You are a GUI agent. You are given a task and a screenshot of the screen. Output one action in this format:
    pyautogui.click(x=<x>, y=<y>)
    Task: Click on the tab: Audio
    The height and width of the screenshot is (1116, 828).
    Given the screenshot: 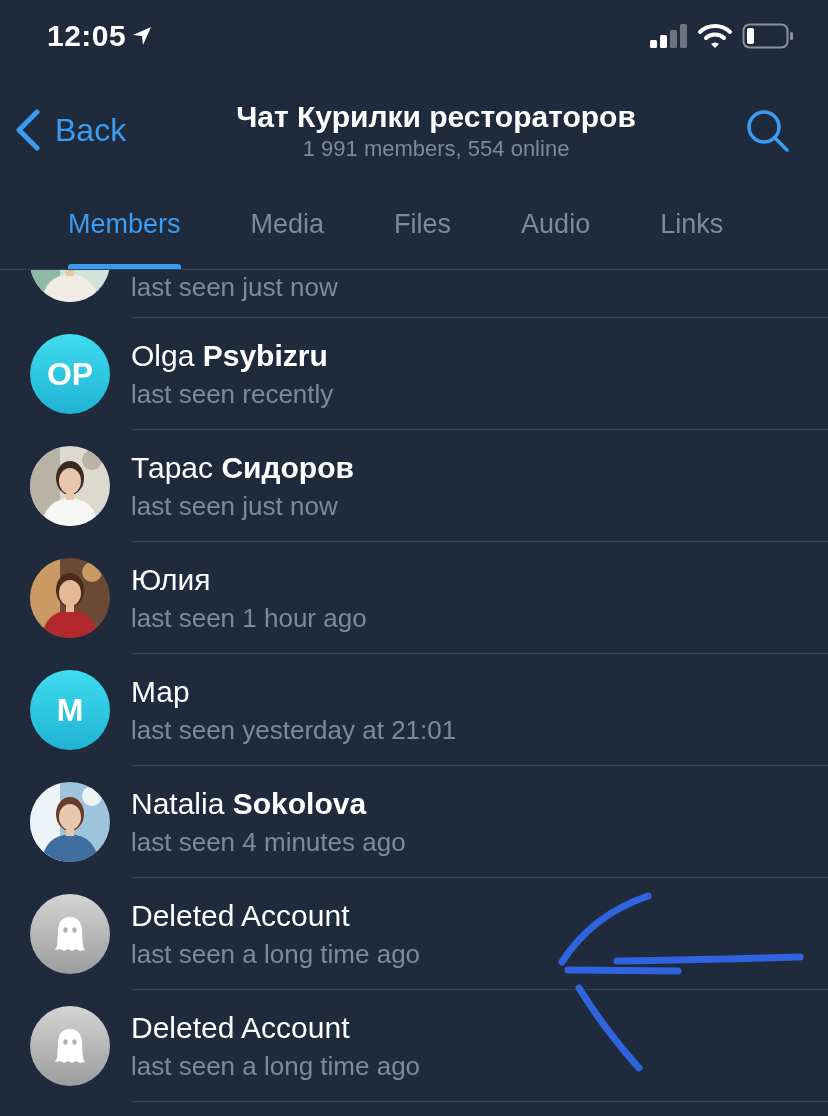 What is the action you would take?
    pyautogui.click(x=556, y=224)
    